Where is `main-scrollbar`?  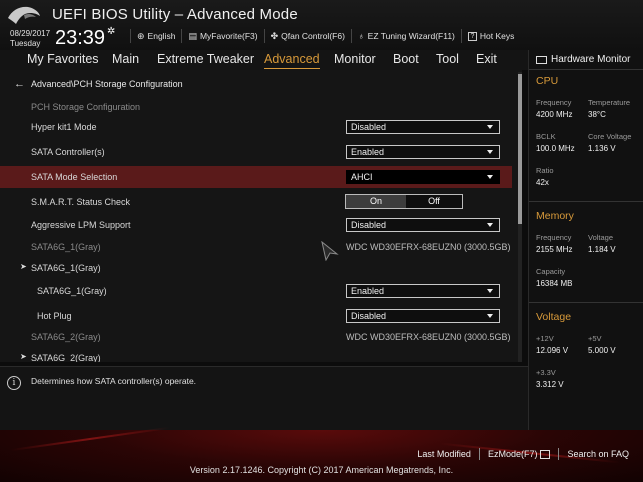 main-scrollbar is located at coordinates (520, 217).